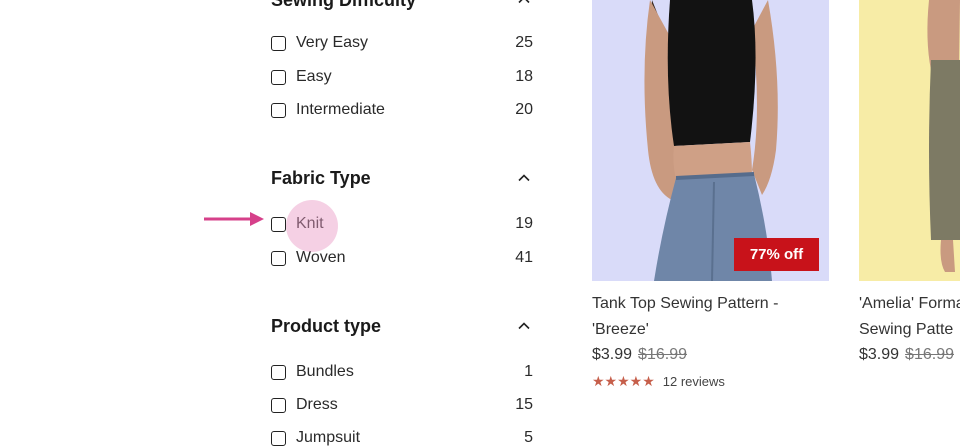 The height and width of the screenshot is (446, 960). I want to click on filter-option-label: Intermediate, so click(340, 109).